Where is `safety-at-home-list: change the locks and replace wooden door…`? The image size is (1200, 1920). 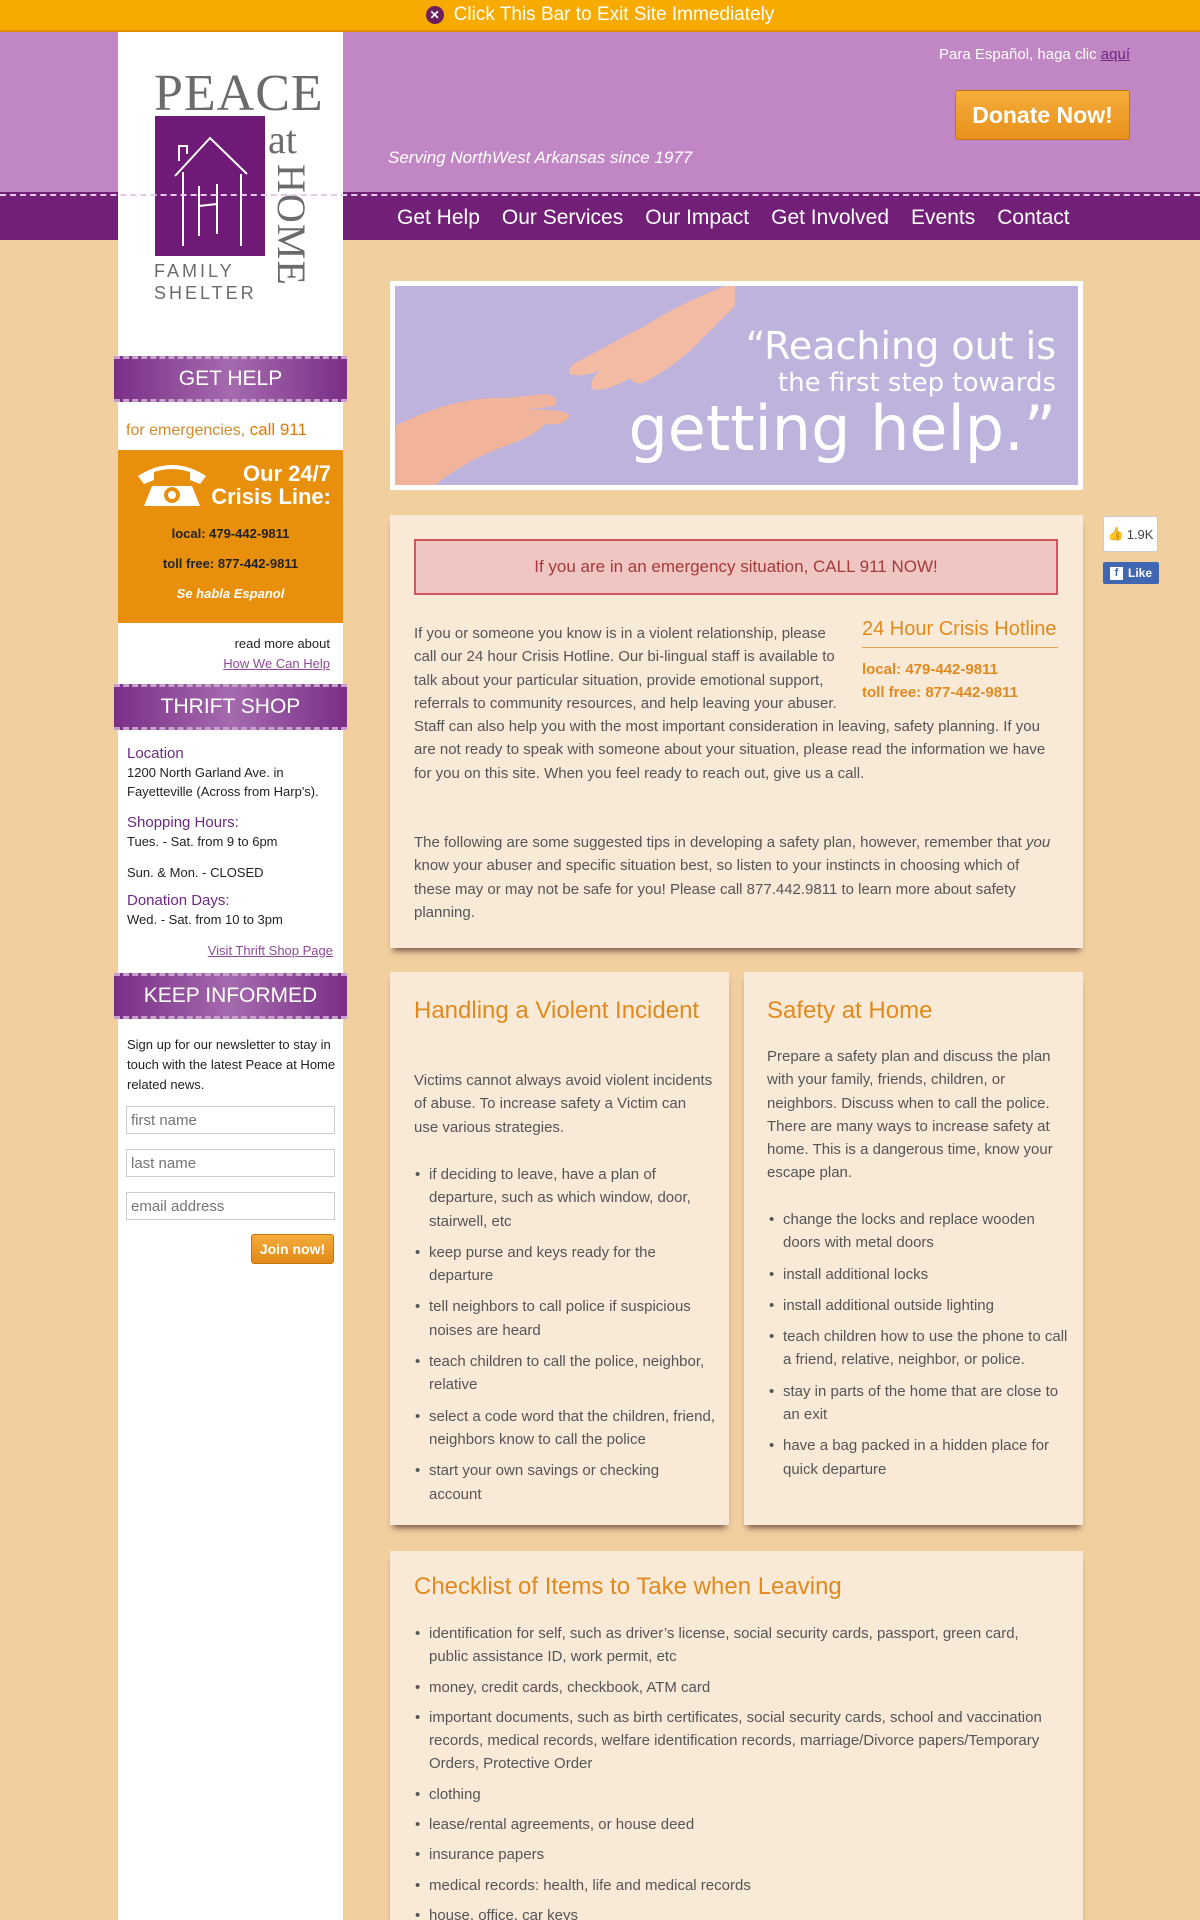
safety-at-home-list: change the locks and replace wooden door… is located at coordinates (919, 1348).